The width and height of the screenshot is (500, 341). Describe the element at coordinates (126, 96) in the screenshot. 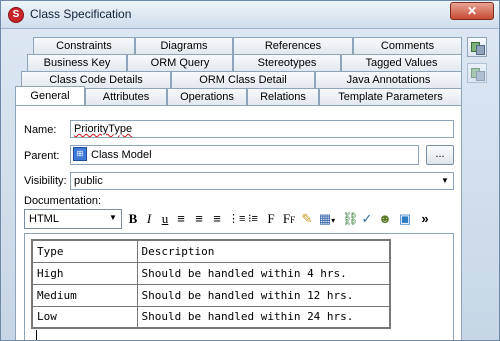

I see `tab-attributes: Attributes` at that location.